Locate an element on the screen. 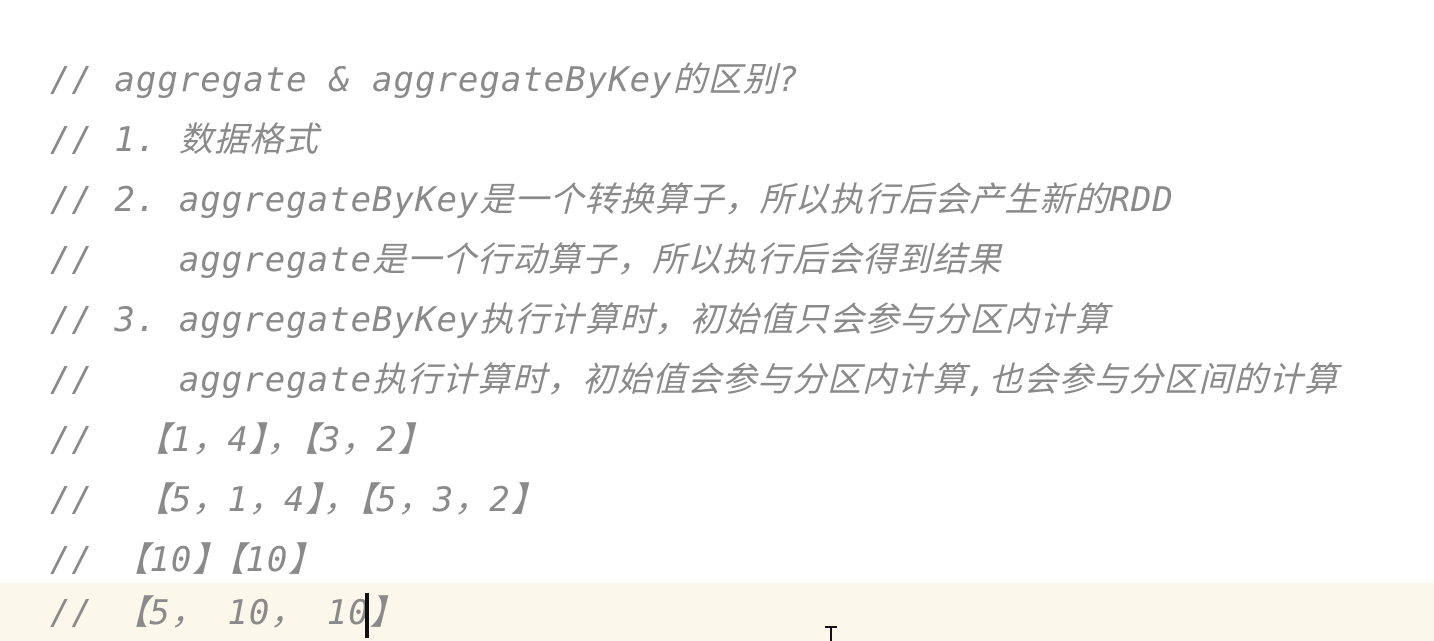  code-line-8: // 【5，1，4】，【5，3，2】 is located at coordinates (717, 500).